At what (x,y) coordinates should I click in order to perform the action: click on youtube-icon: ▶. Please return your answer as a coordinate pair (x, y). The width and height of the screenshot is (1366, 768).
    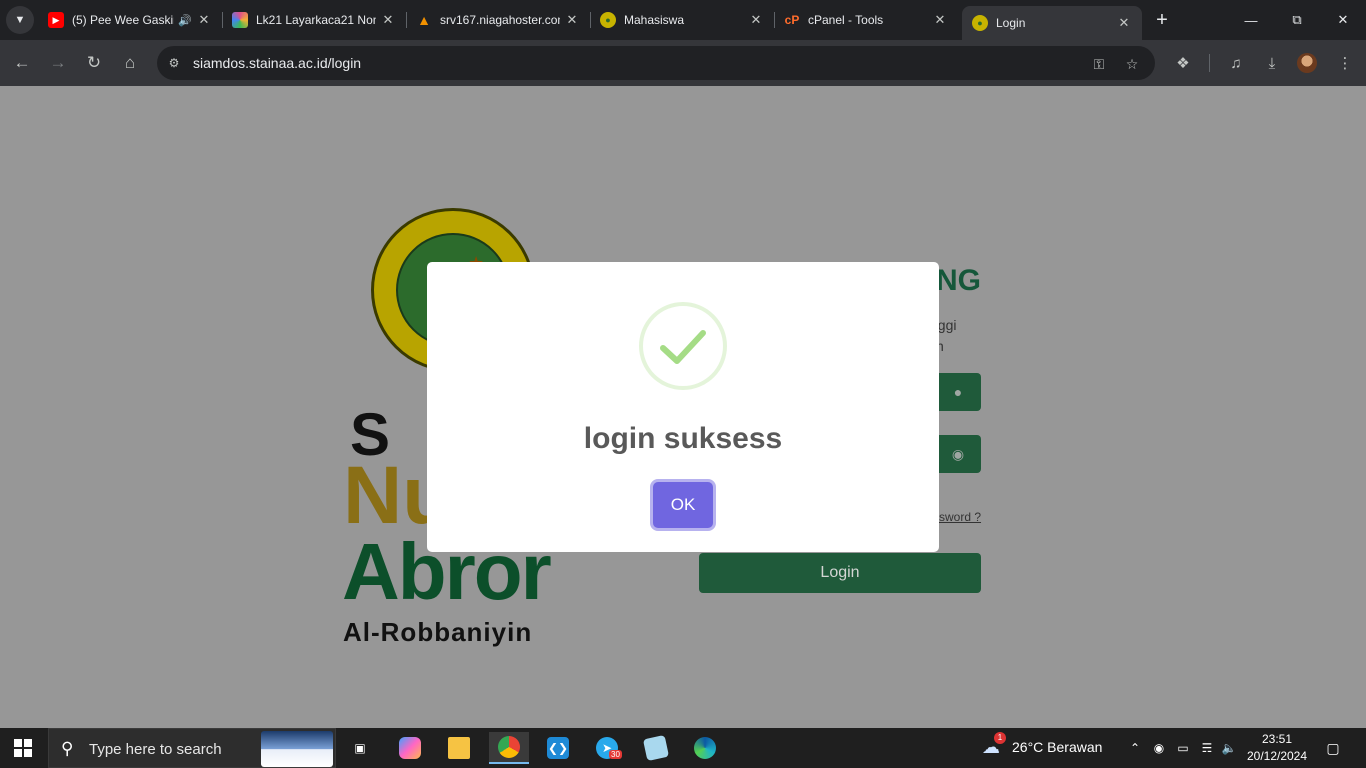
    Looking at the image, I should click on (56, 20).